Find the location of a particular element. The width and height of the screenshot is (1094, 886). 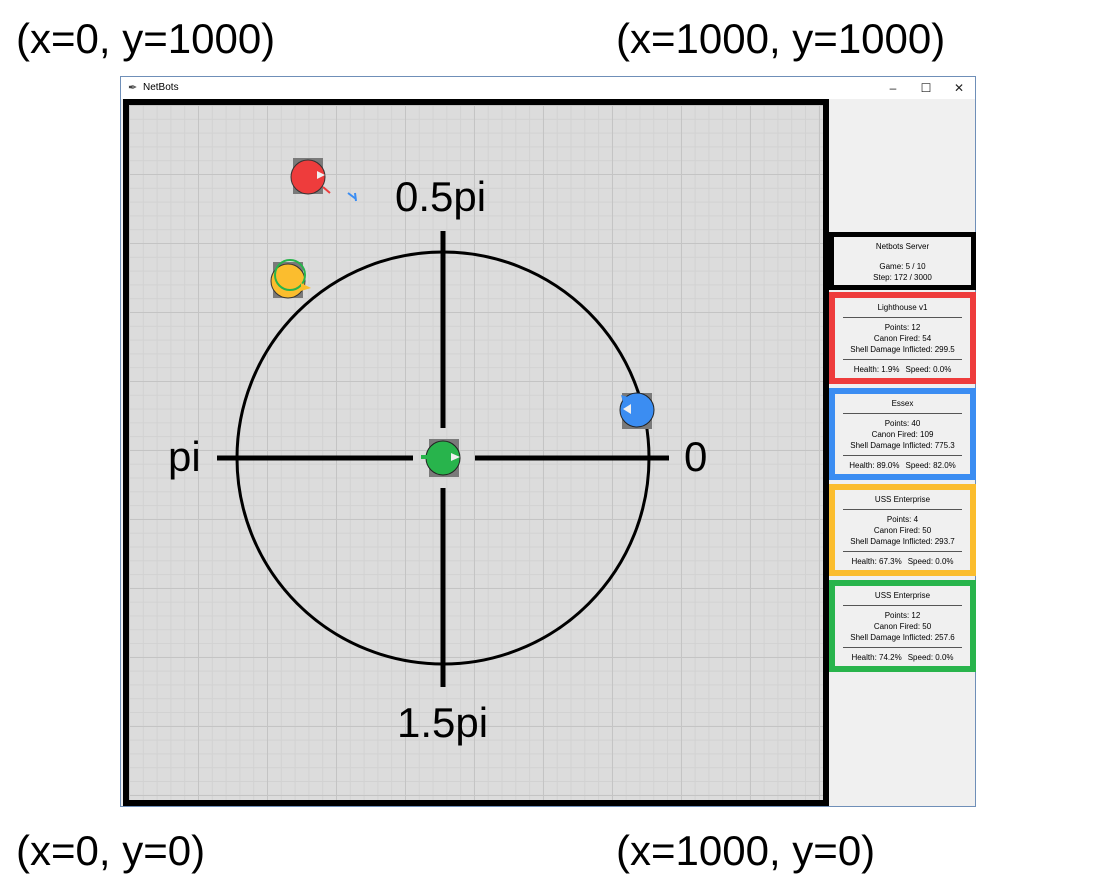

robot-red is located at coordinates (310, 176).